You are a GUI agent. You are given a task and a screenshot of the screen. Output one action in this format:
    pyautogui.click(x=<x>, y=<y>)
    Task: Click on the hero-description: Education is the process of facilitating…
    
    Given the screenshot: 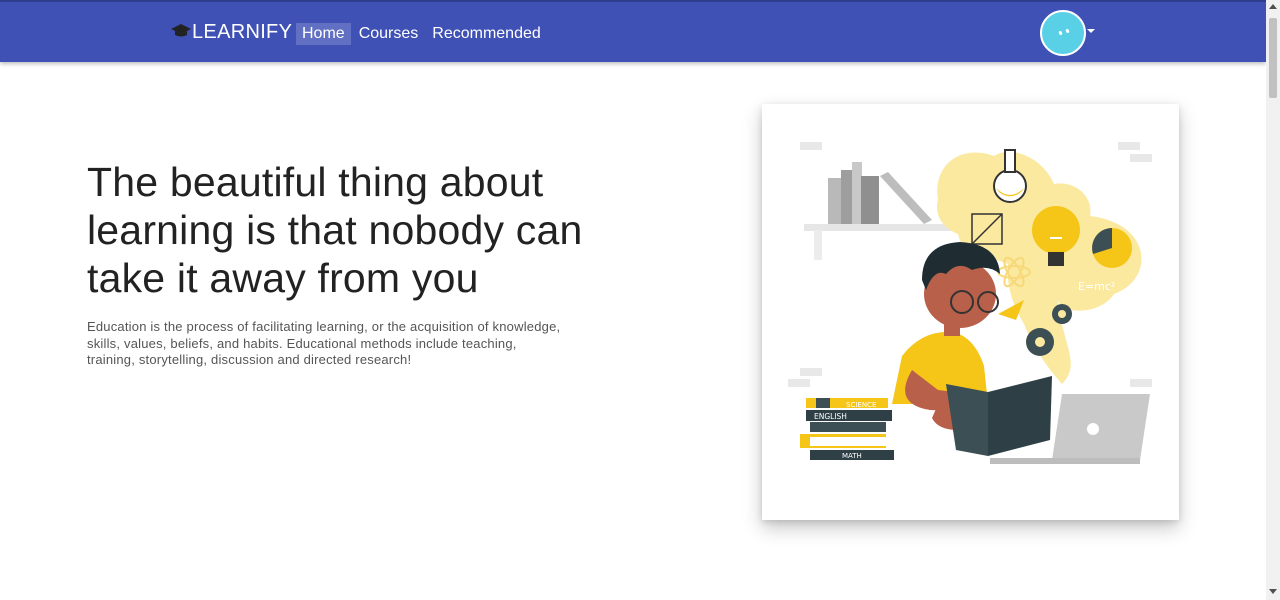 What is the action you would take?
    pyautogui.click(x=324, y=343)
    